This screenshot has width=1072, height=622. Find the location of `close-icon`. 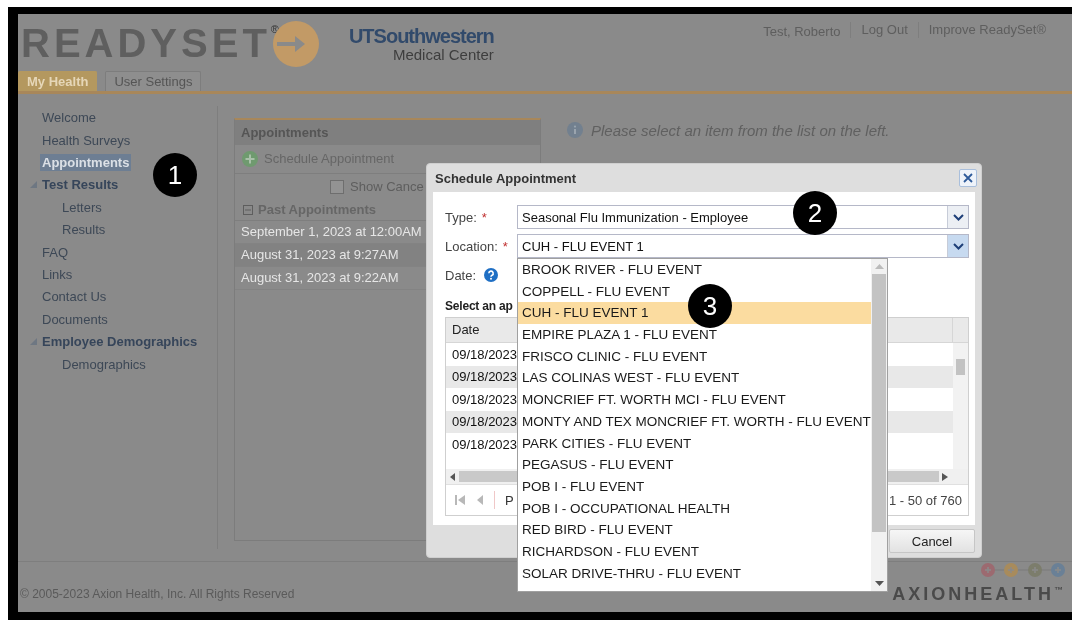

close-icon is located at coordinates (968, 178).